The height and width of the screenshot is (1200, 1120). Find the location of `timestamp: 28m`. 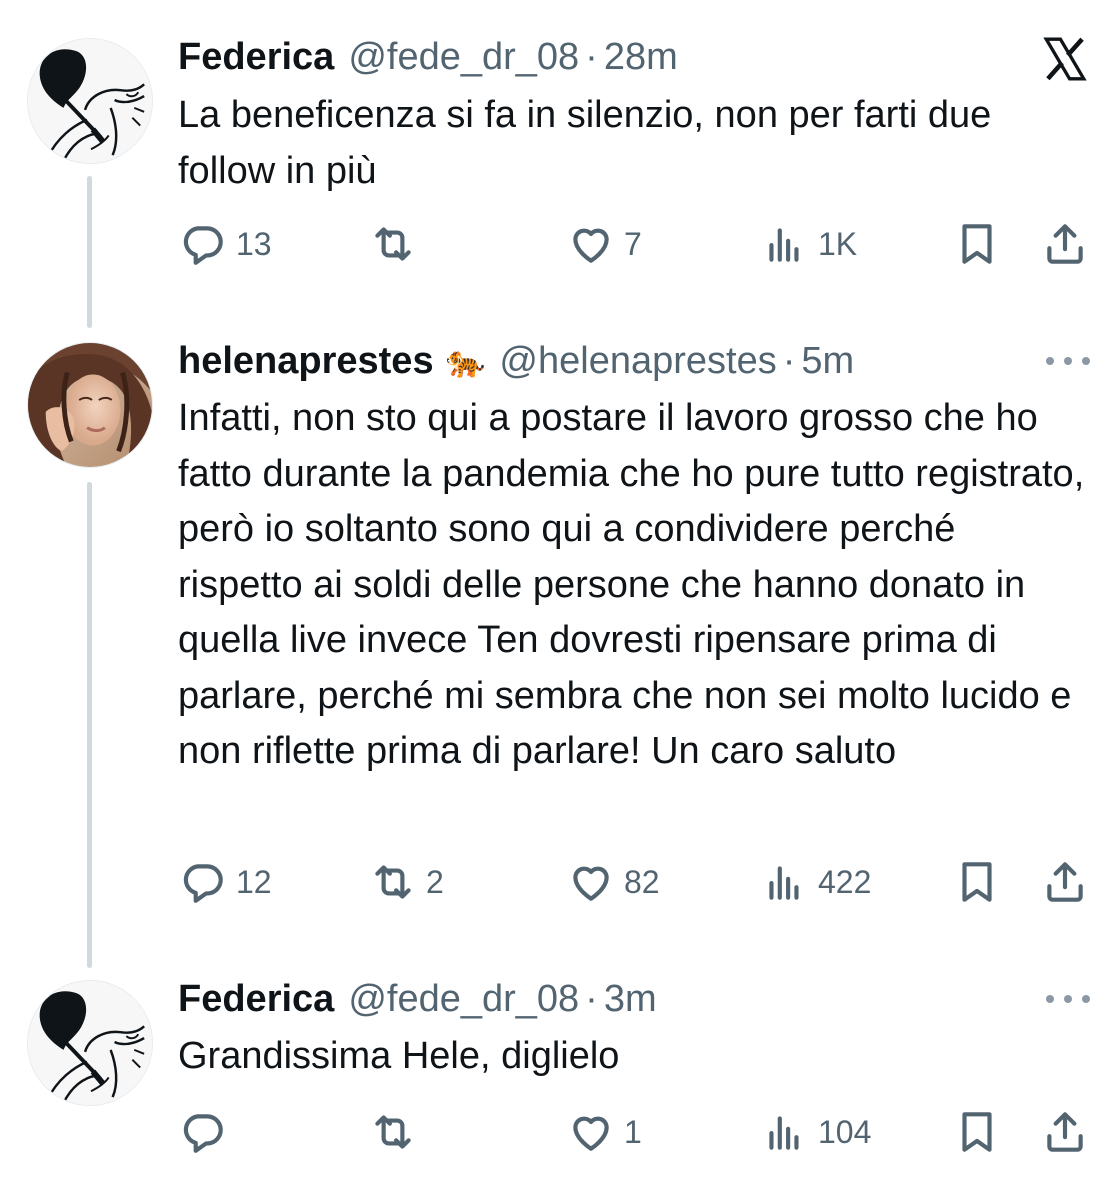

timestamp: 28m is located at coordinates (641, 57).